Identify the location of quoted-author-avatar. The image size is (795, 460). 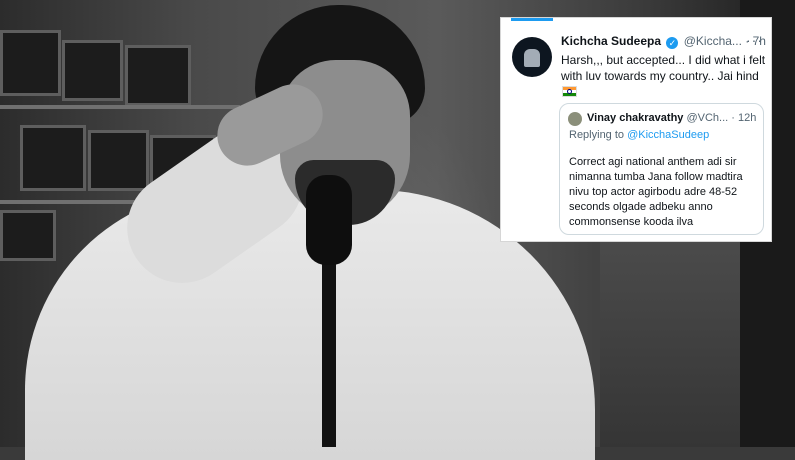
(575, 119).